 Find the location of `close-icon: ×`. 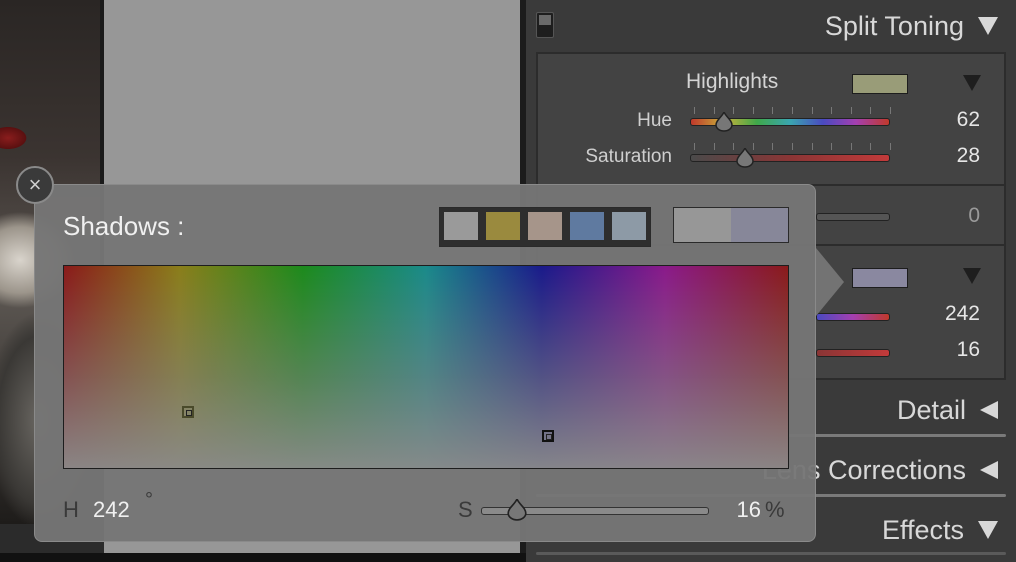

close-icon: × is located at coordinates (35, 185).